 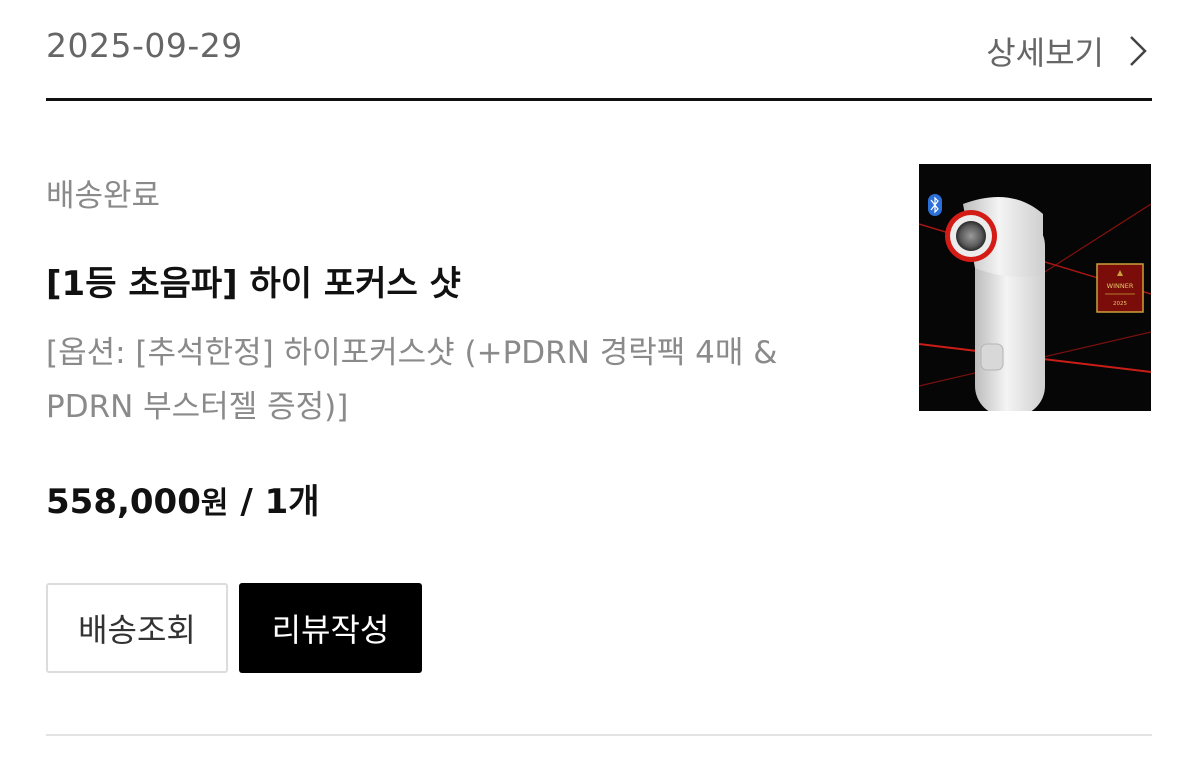 I want to click on bluetooth-icon, so click(x=935, y=205).